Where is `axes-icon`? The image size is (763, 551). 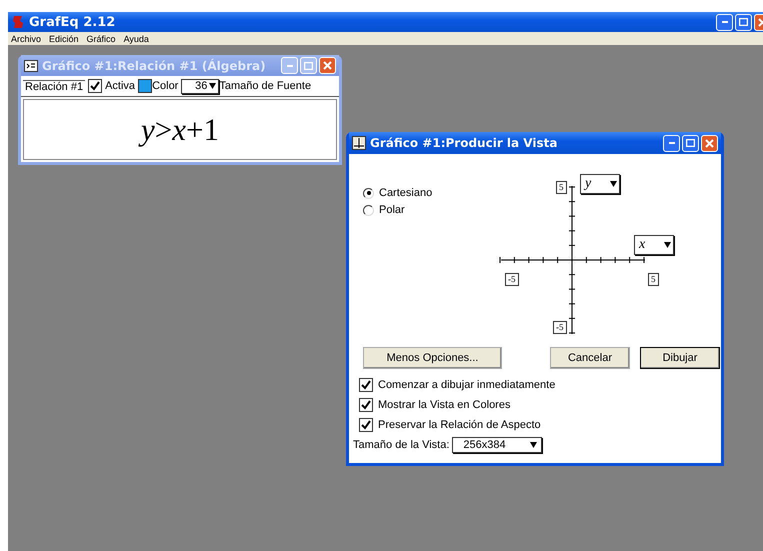 axes-icon is located at coordinates (359, 143).